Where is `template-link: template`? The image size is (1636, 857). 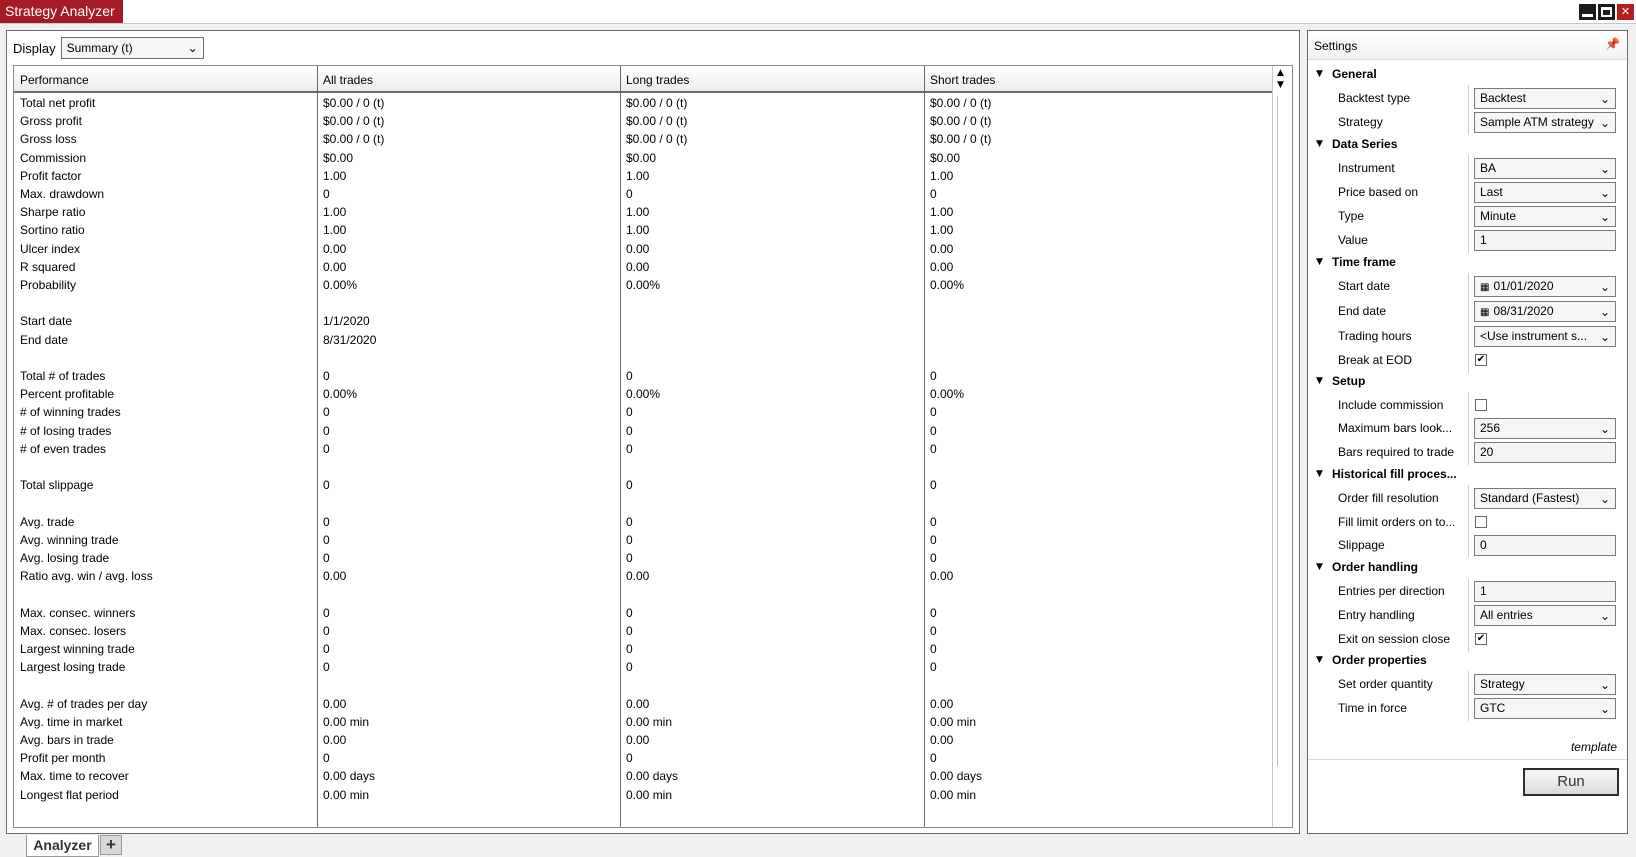
template-link: template is located at coordinates (1594, 747).